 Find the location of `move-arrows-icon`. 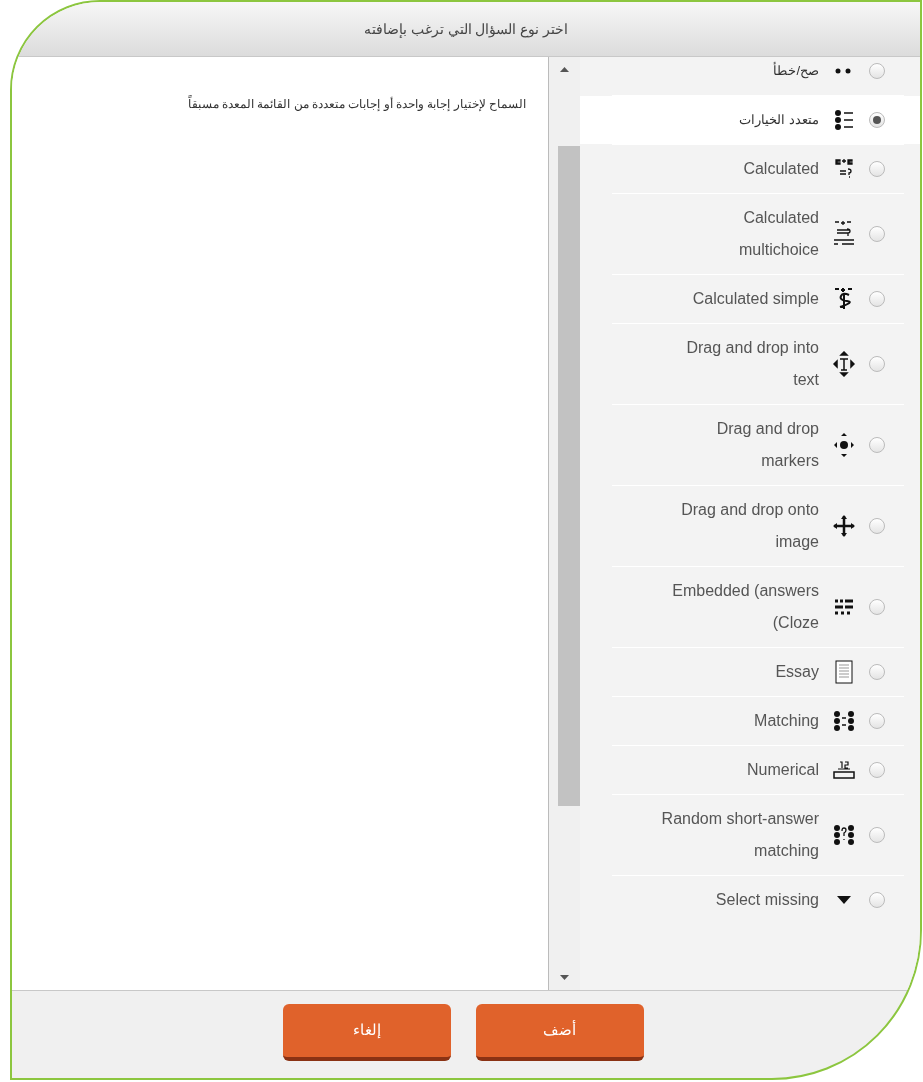

move-arrows-icon is located at coordinates (844, 526).